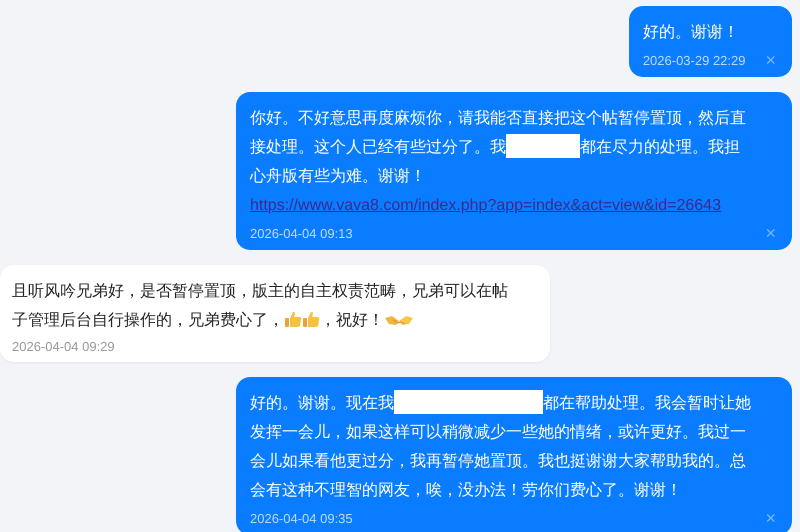  I want to click on timestamp: 2026-04-04 09:13, so click(301, 233).